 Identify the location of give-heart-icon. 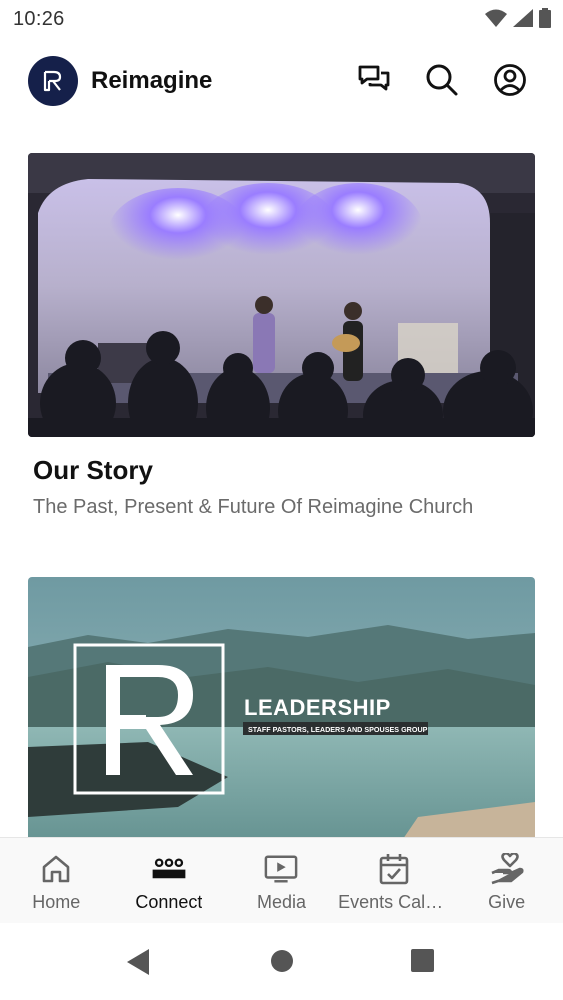
(507, 869).